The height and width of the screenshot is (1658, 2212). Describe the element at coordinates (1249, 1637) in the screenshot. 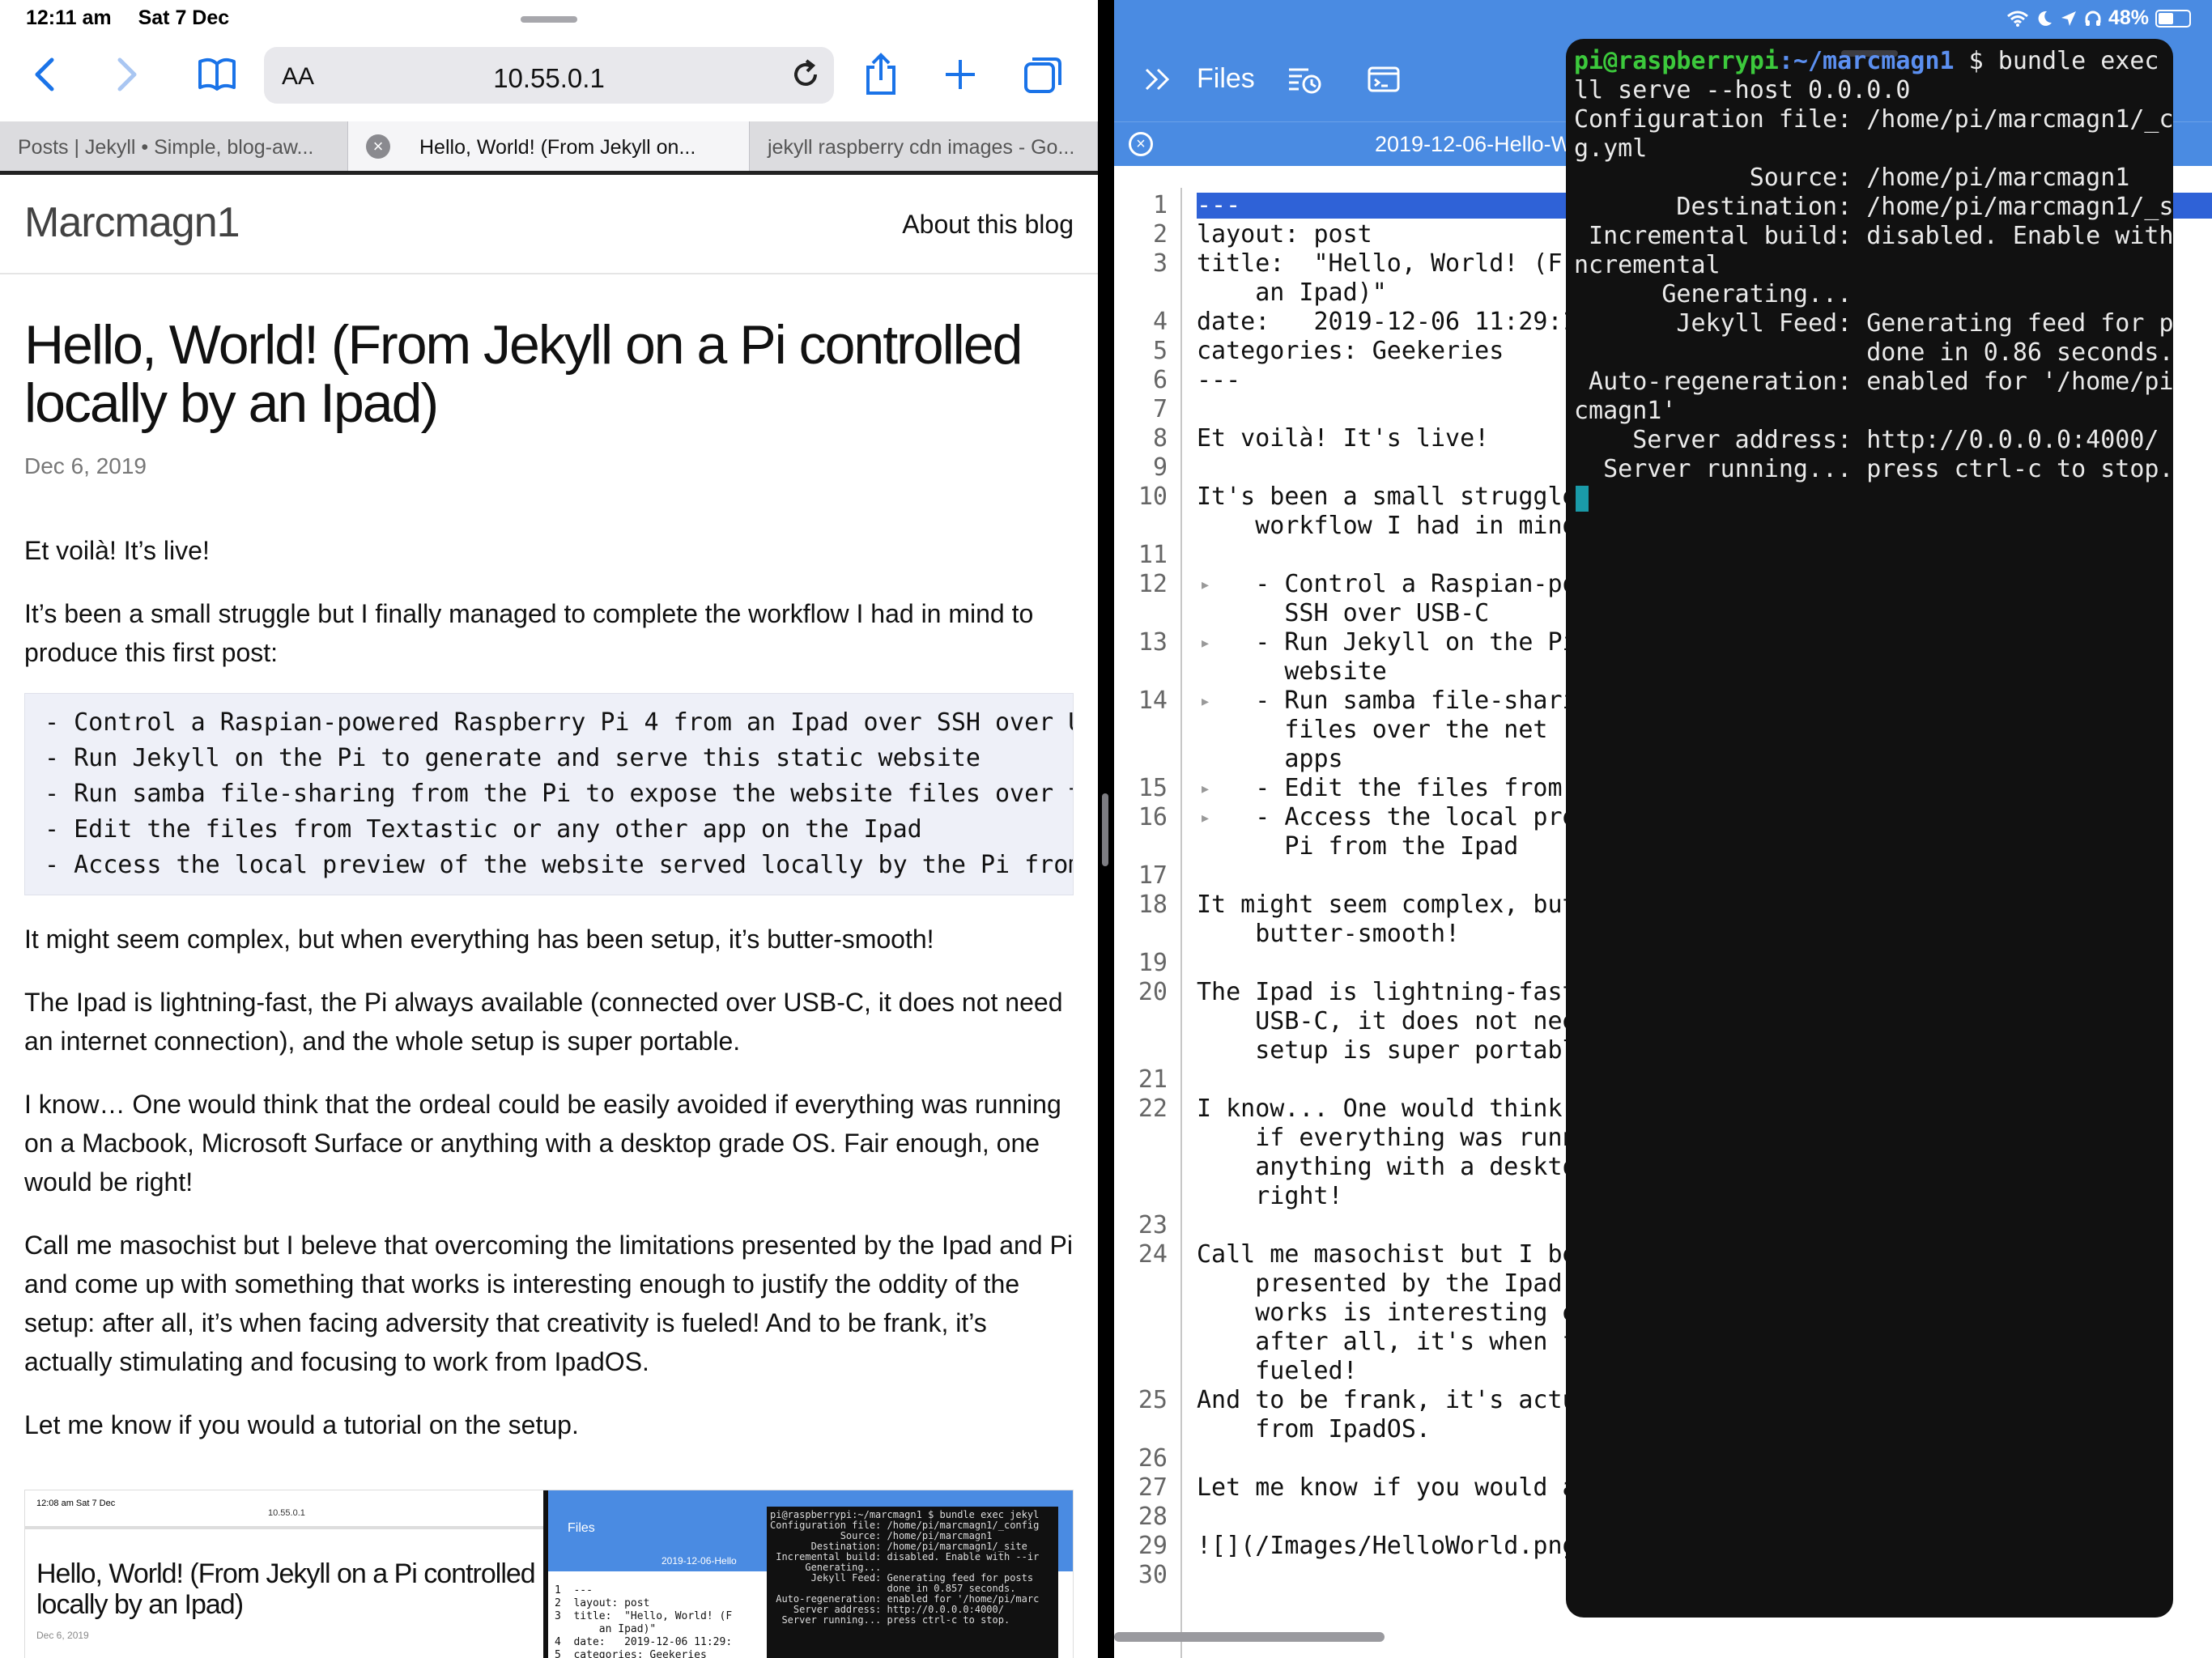

I see `horizontal-scrollbar` at that location.